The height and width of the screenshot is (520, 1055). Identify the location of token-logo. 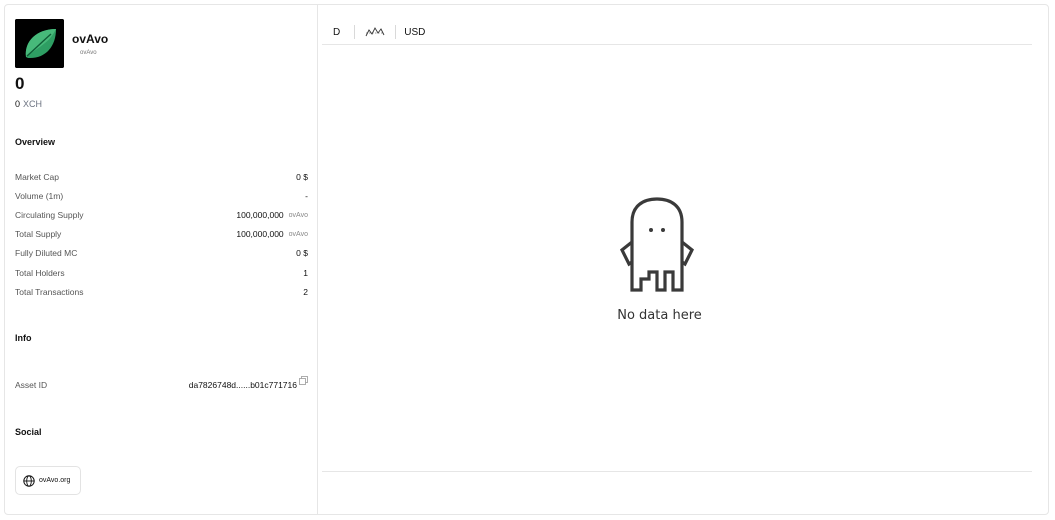
(39, 43).